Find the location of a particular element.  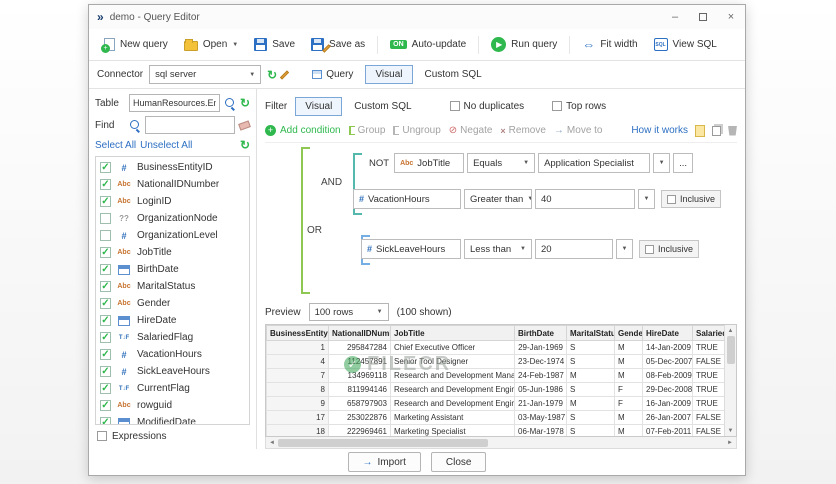

column-header: HireDate is located at coordinates (667, 333).